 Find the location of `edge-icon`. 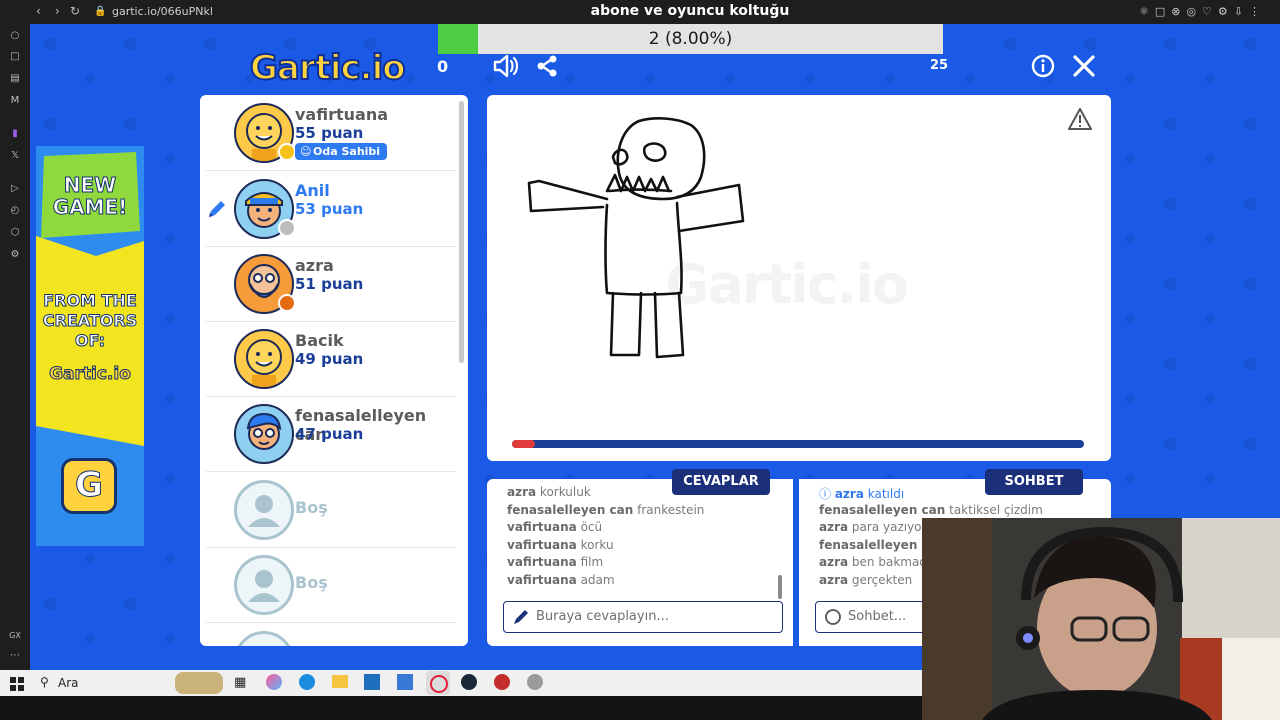

edge-icon is located at coordinates (307, 682).